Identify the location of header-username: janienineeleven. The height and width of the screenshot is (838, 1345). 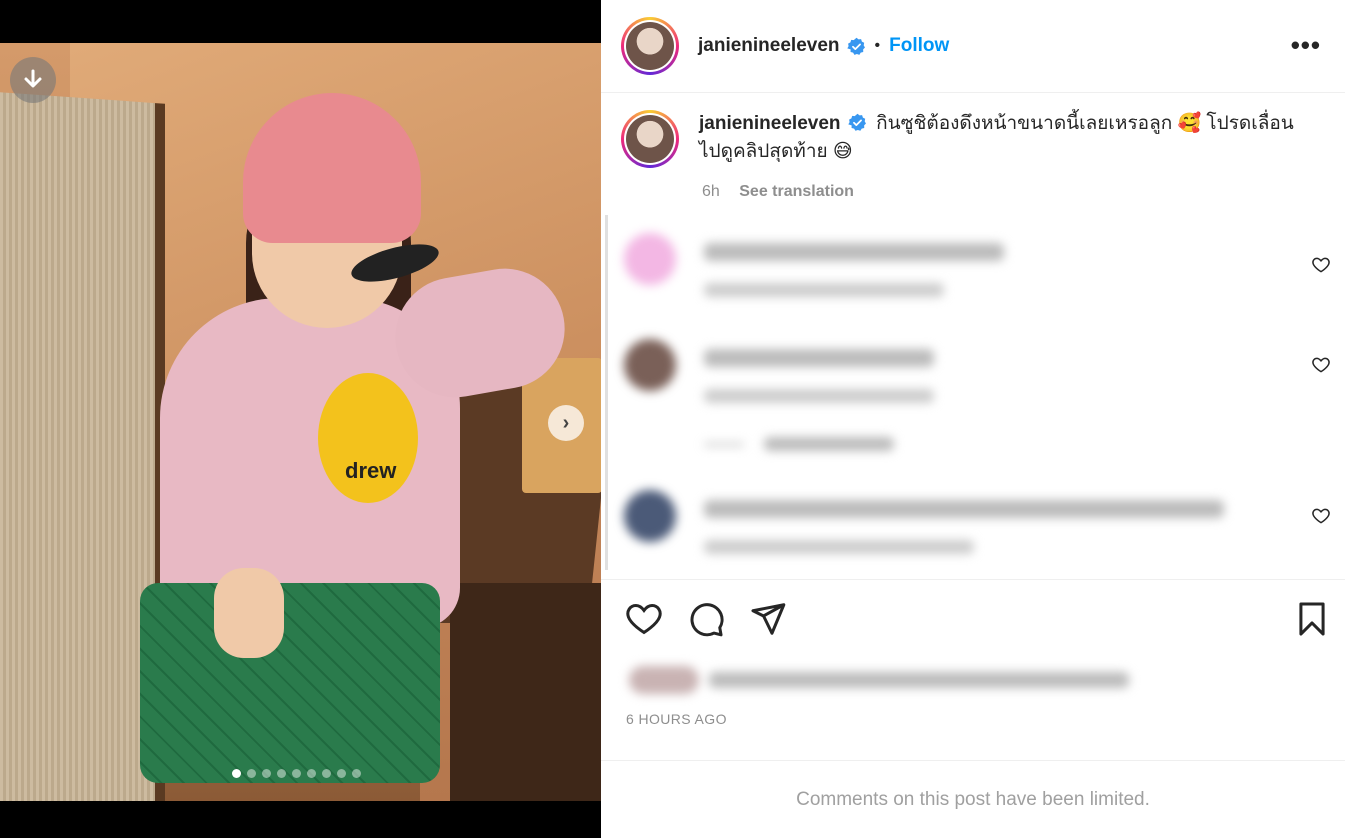
(769, 46).